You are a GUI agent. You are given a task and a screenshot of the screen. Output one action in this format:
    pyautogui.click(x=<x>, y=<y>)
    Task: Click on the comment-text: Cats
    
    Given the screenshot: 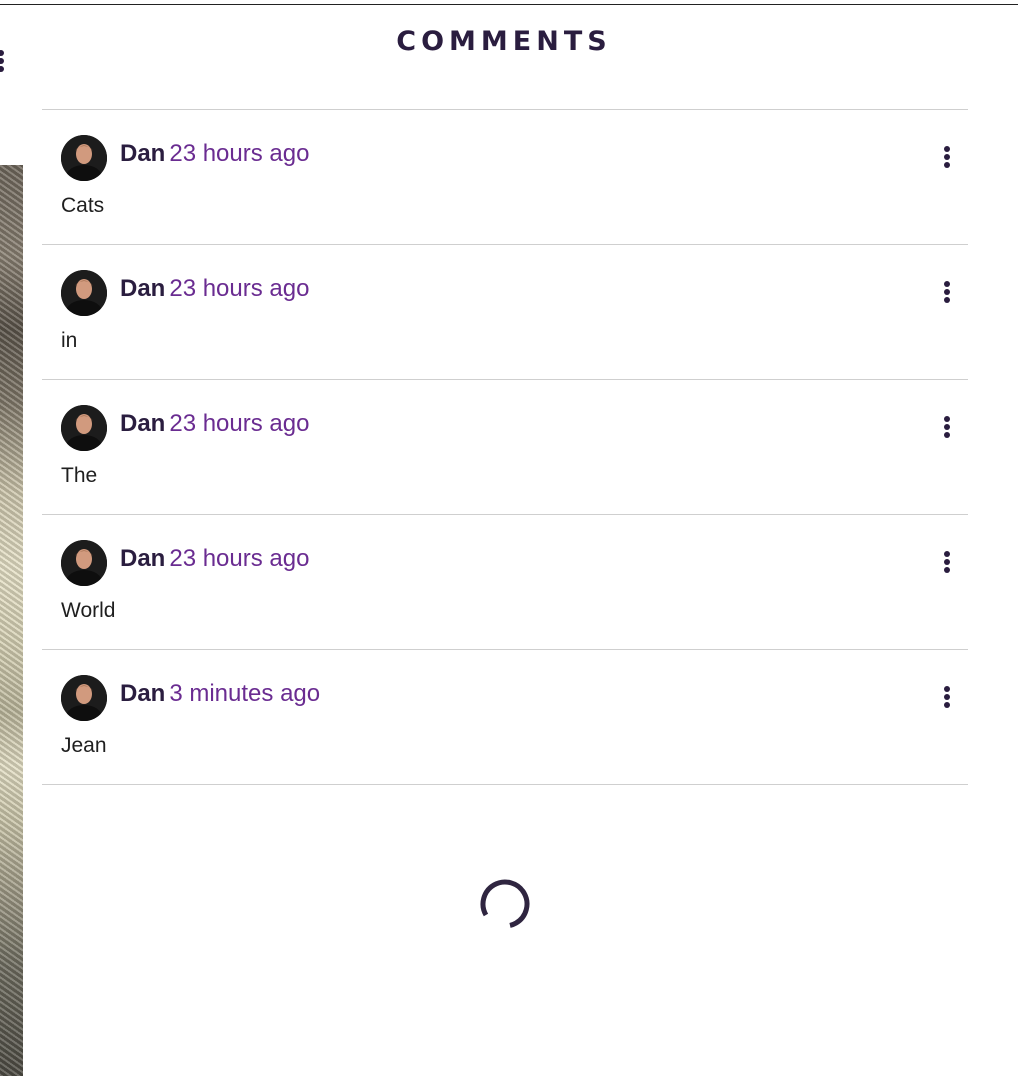 What is the action you would take?
    pyautogui.click(x=83, y=205)
    